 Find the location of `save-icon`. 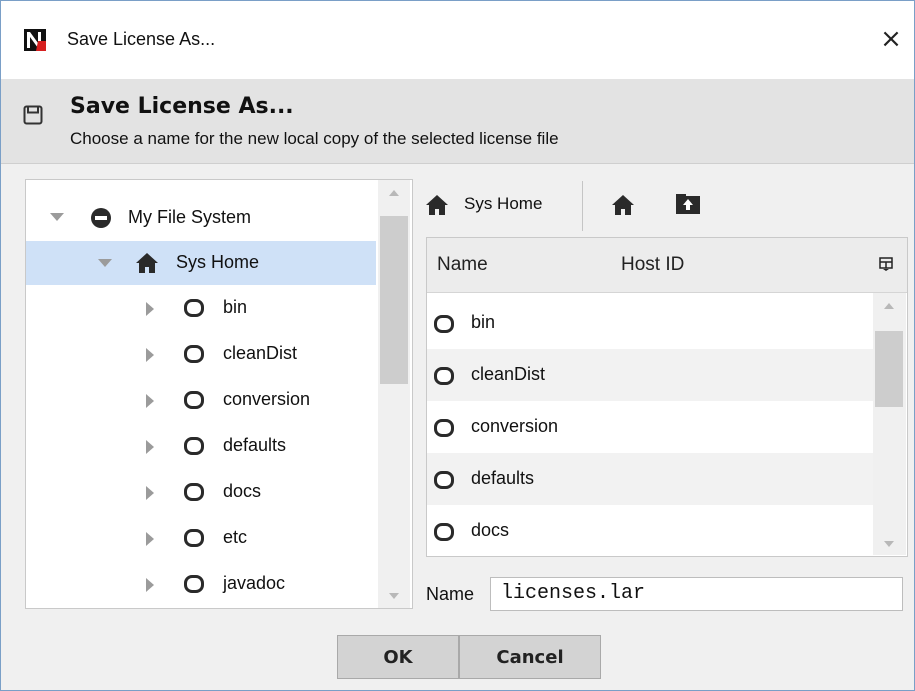

save-icon is located at coordinates (33, 115).